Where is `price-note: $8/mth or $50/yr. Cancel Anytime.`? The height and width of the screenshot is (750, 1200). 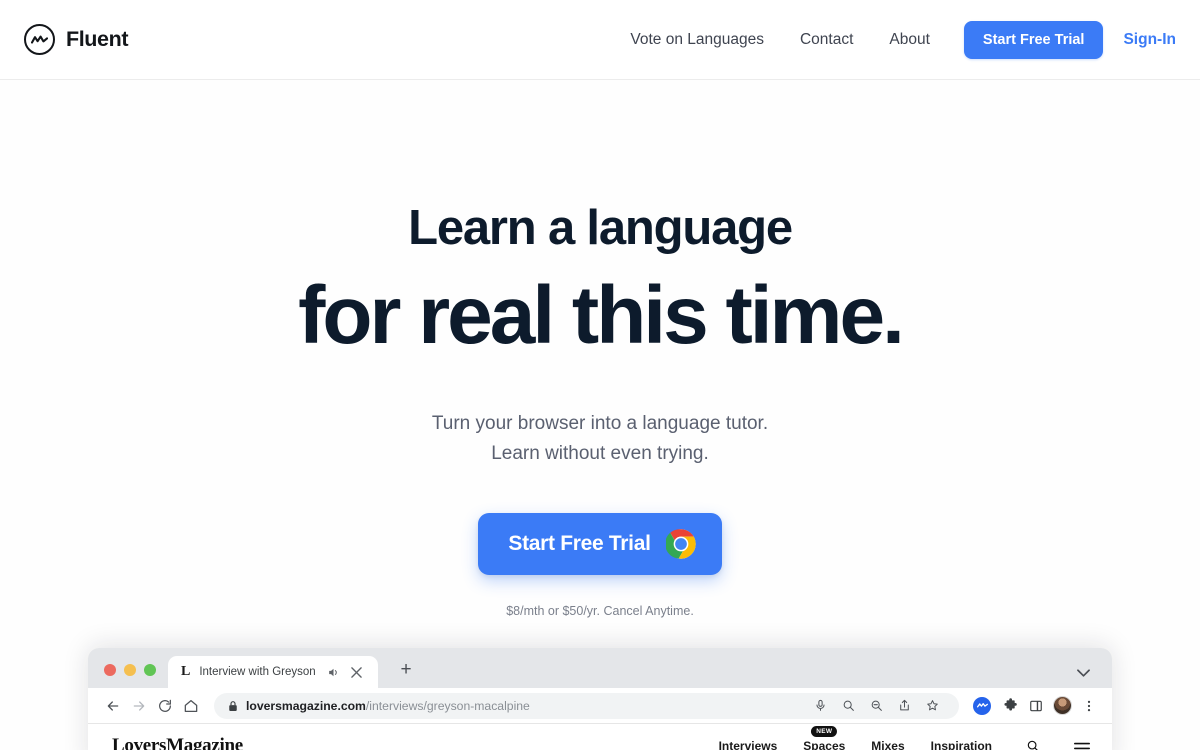
price-note: $8/mth or $50/yr. Cancel Anytime. is located at coordinates (600, 611).